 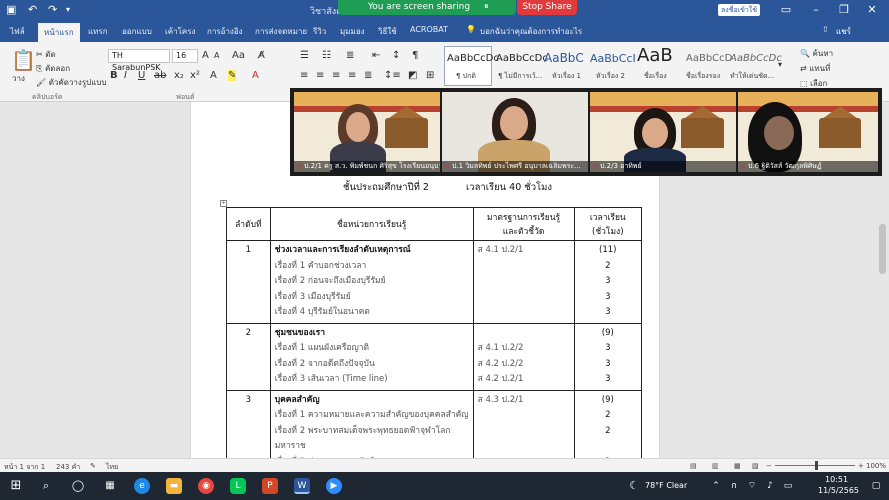 I want to click on save-icon: ▣, so click(x=11, y=9).